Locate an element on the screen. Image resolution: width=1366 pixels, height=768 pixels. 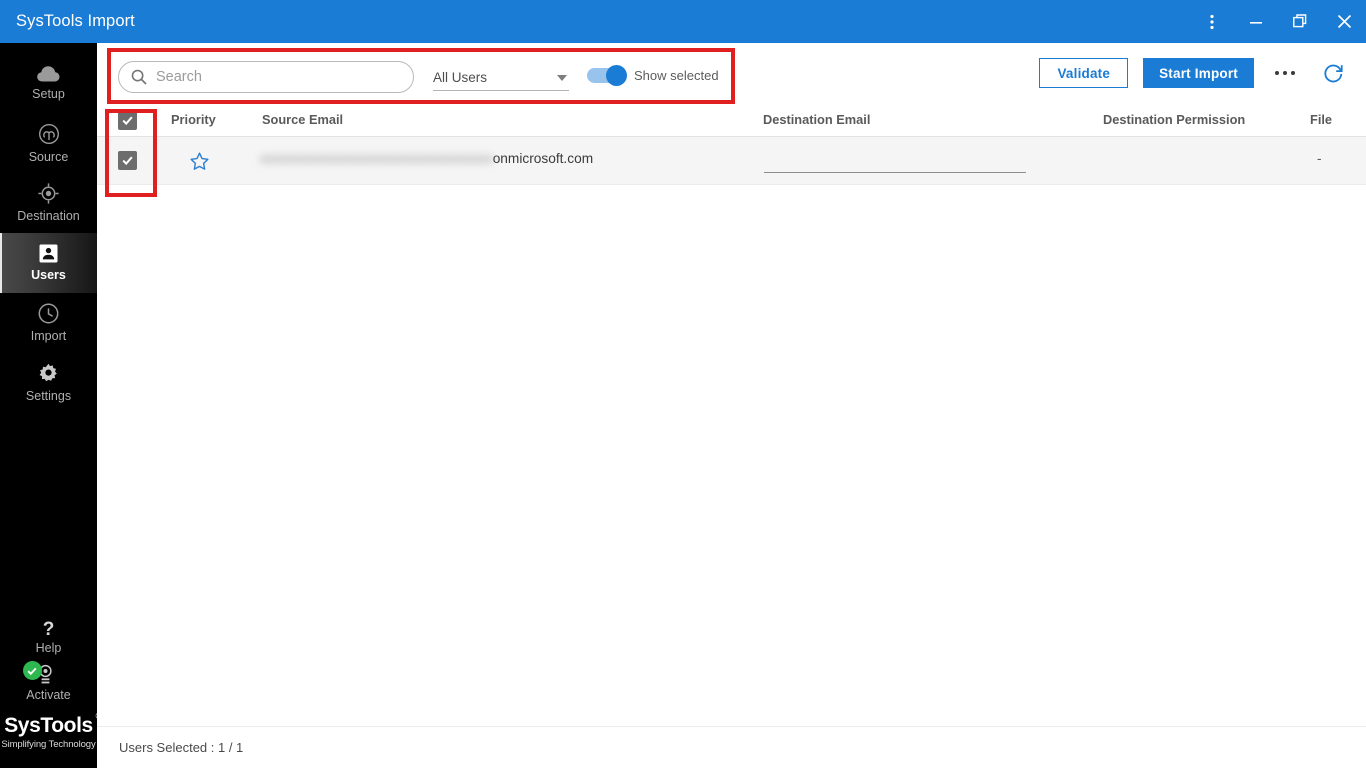
search-box is located at coordinates (266, 77).